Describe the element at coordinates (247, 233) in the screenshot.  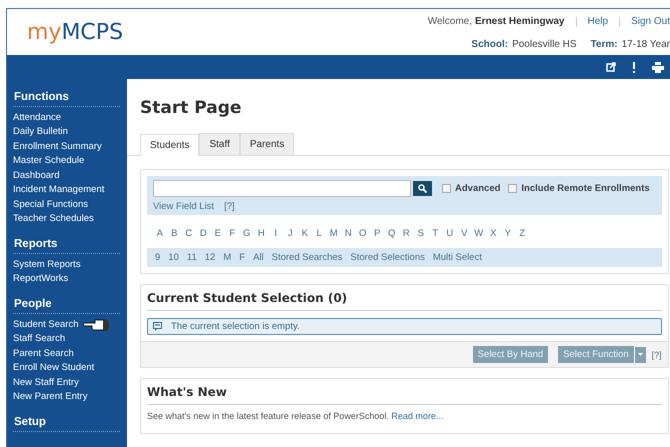
I see `letter-link: G` at that location.